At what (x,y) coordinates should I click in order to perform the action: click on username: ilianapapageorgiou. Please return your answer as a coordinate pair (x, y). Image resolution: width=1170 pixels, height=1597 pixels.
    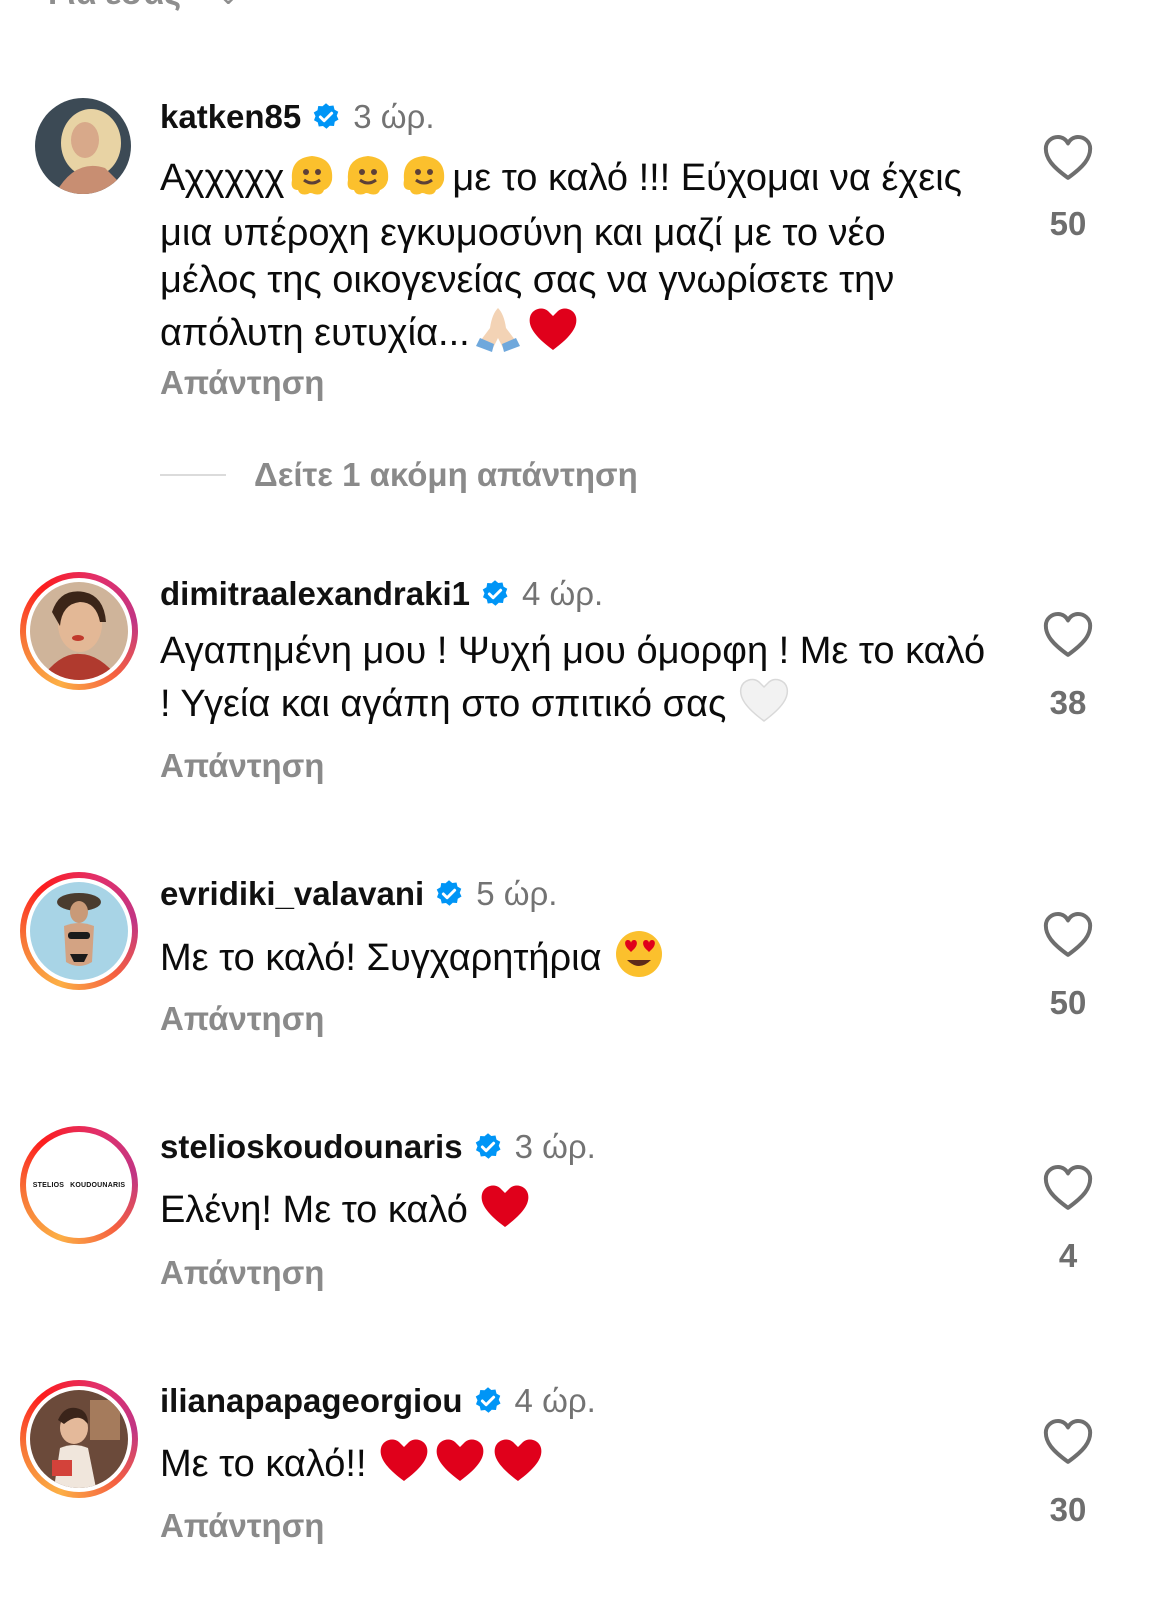
    Looking at the image, I should click on (311, 1401).